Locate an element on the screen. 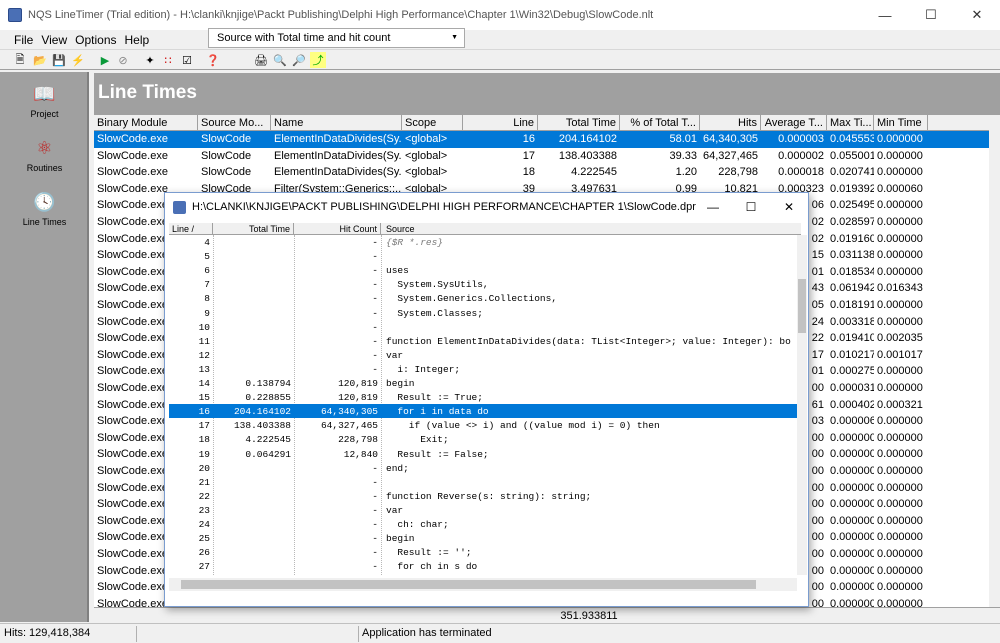 The height and width of the screenshot is (643, 1000). source-line: 20 - end; is located at coordinates (483, 468).